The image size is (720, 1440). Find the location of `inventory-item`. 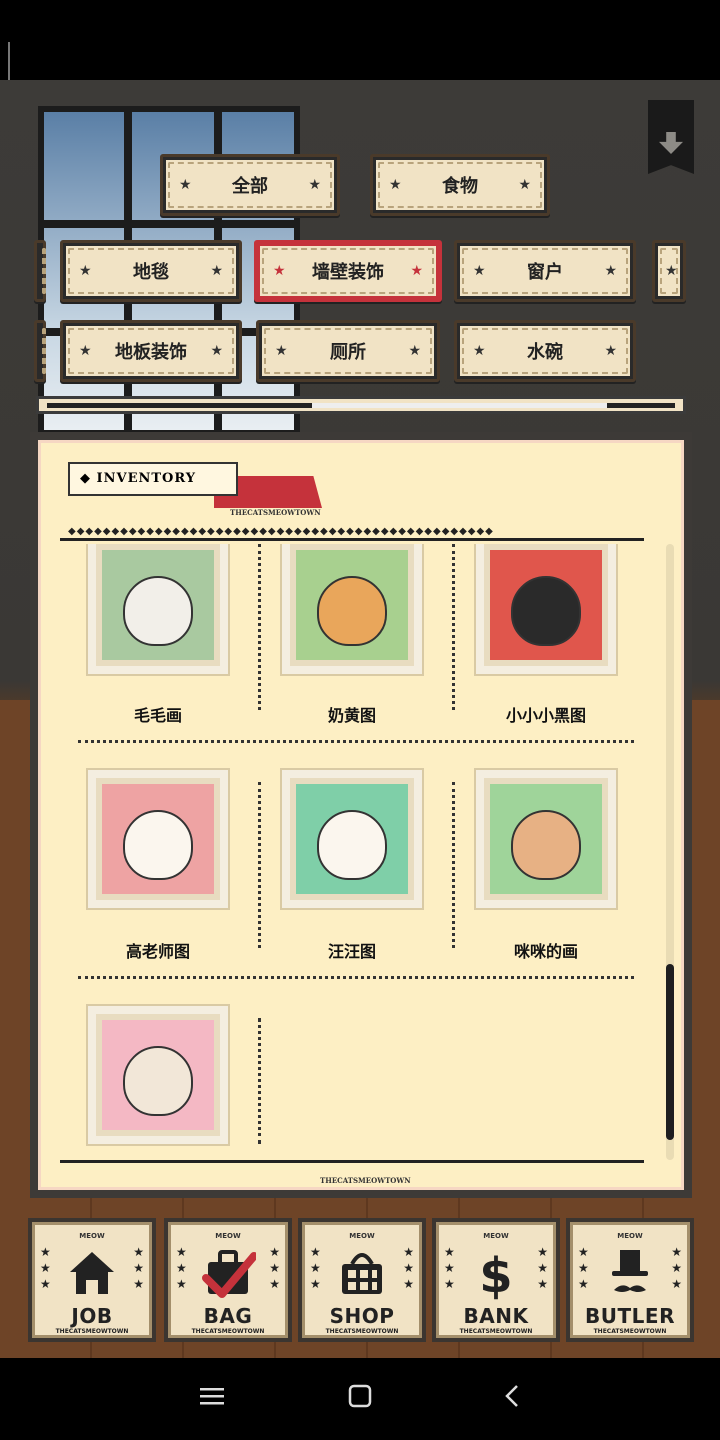

inventory-item is located at coordinates (158, 1082).